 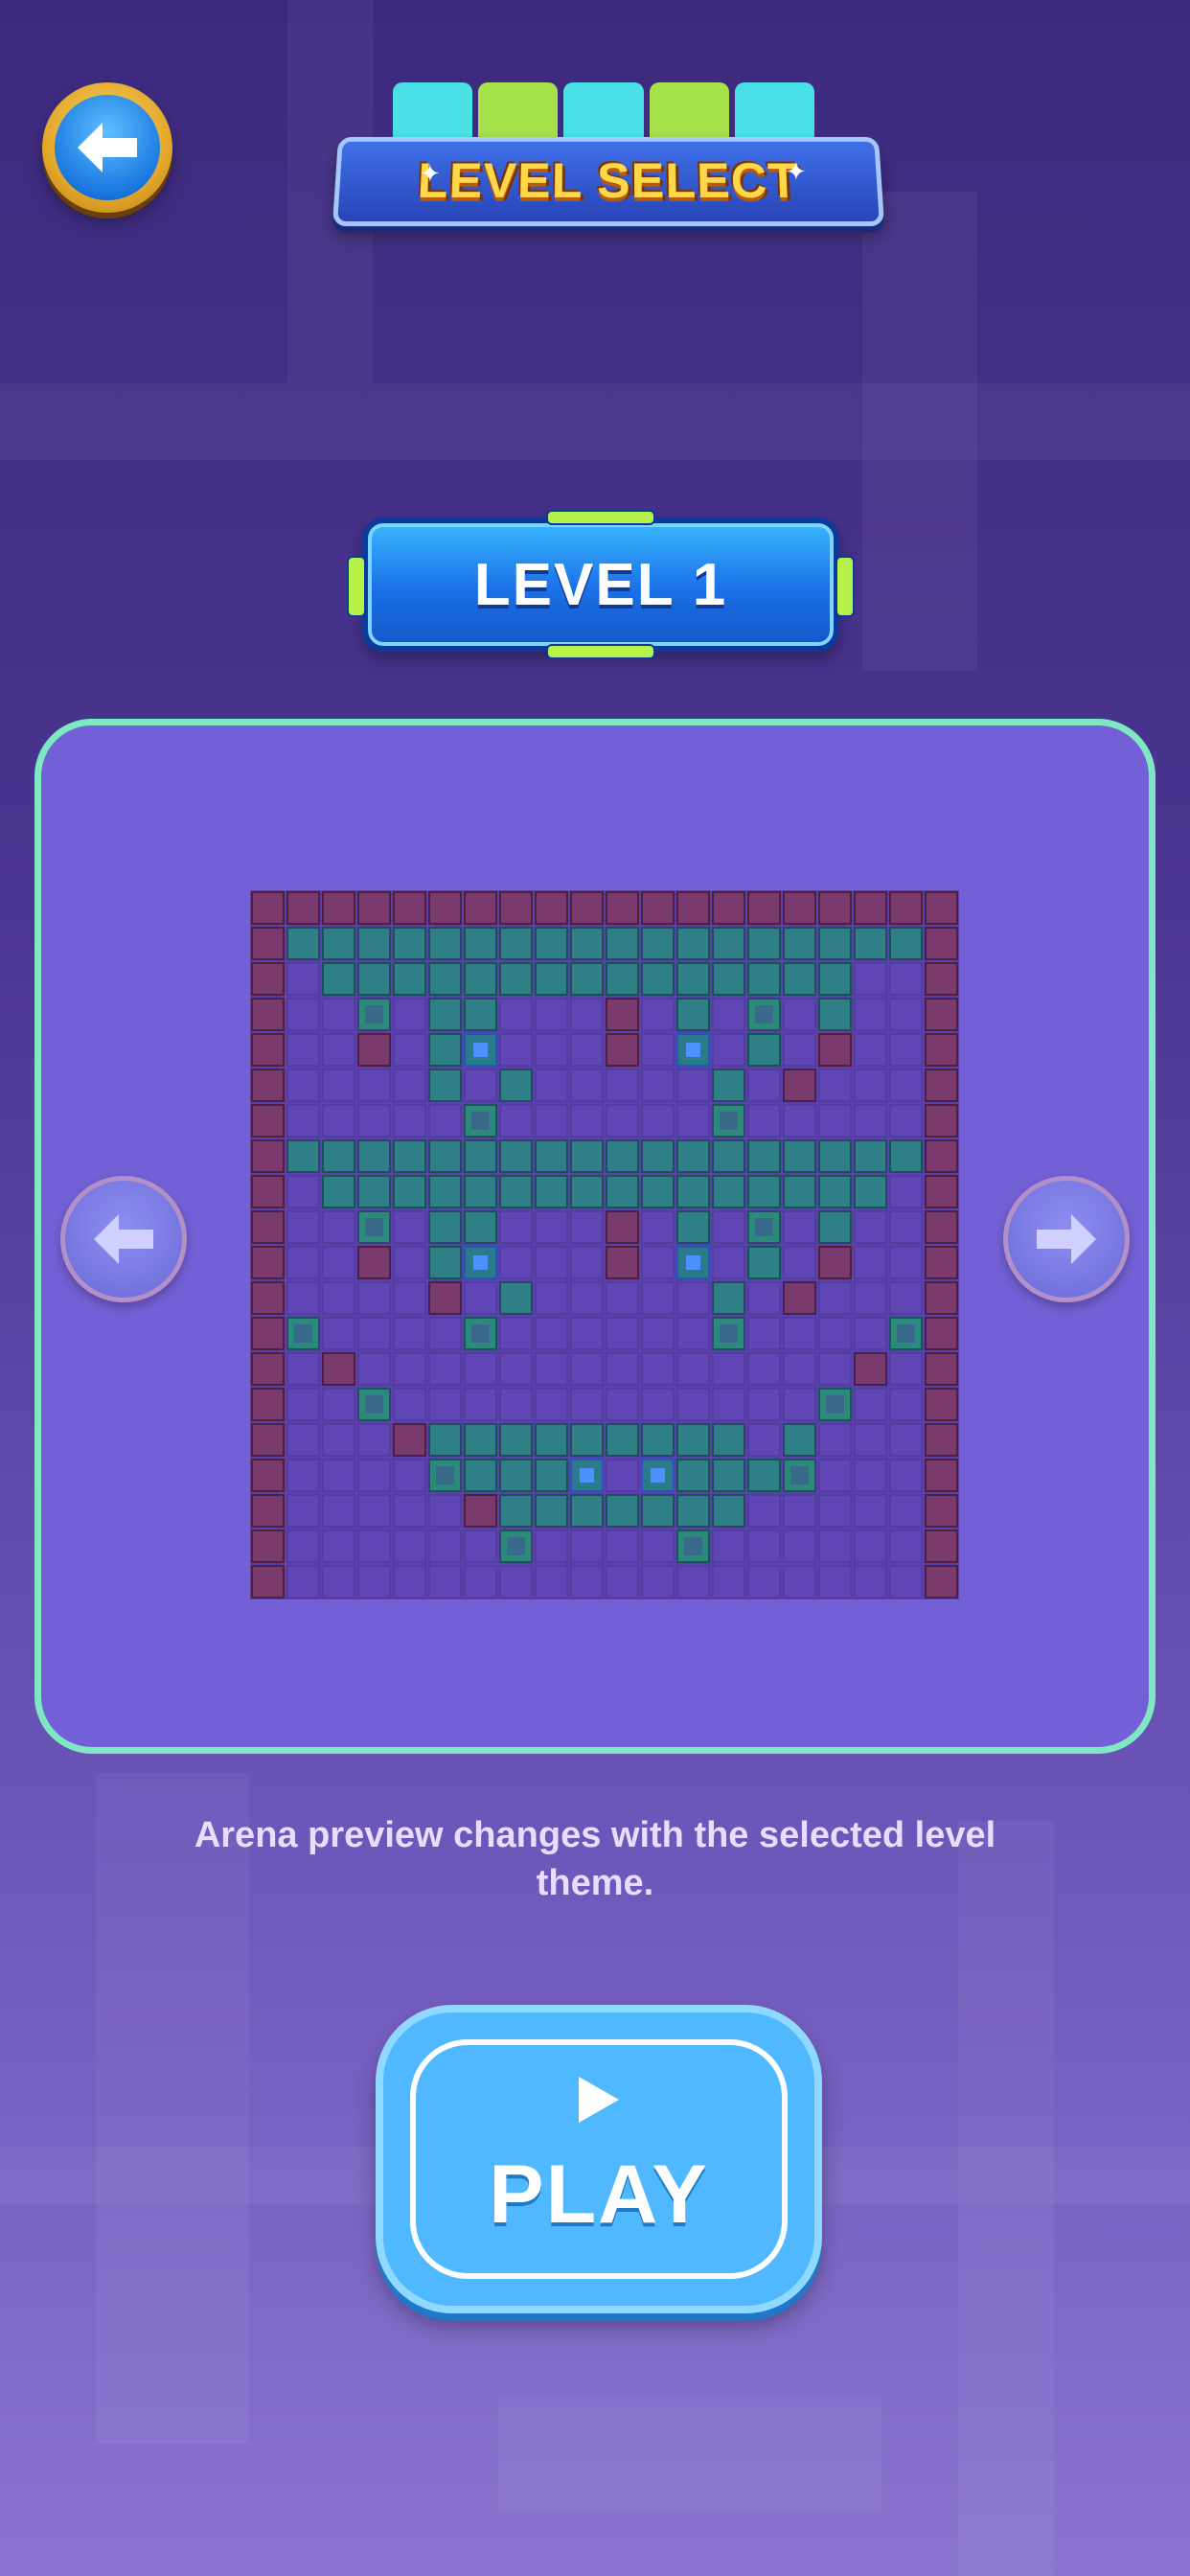 What do you see at coordinates (599, 2099) in the screenshot?
I see `play-icon` at bounding box center [599, 2099].